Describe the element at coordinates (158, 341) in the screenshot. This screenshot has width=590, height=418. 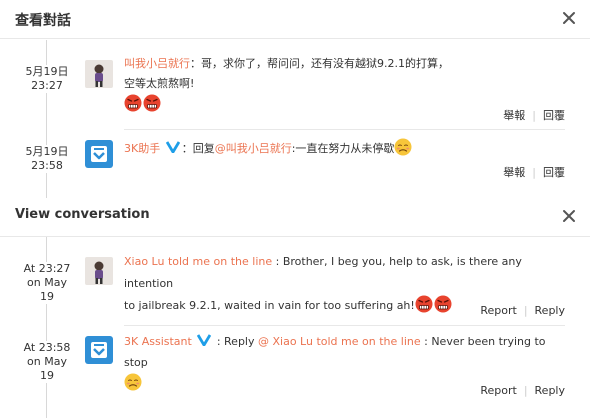
I see `username-link: 3K Assistant` at that location.